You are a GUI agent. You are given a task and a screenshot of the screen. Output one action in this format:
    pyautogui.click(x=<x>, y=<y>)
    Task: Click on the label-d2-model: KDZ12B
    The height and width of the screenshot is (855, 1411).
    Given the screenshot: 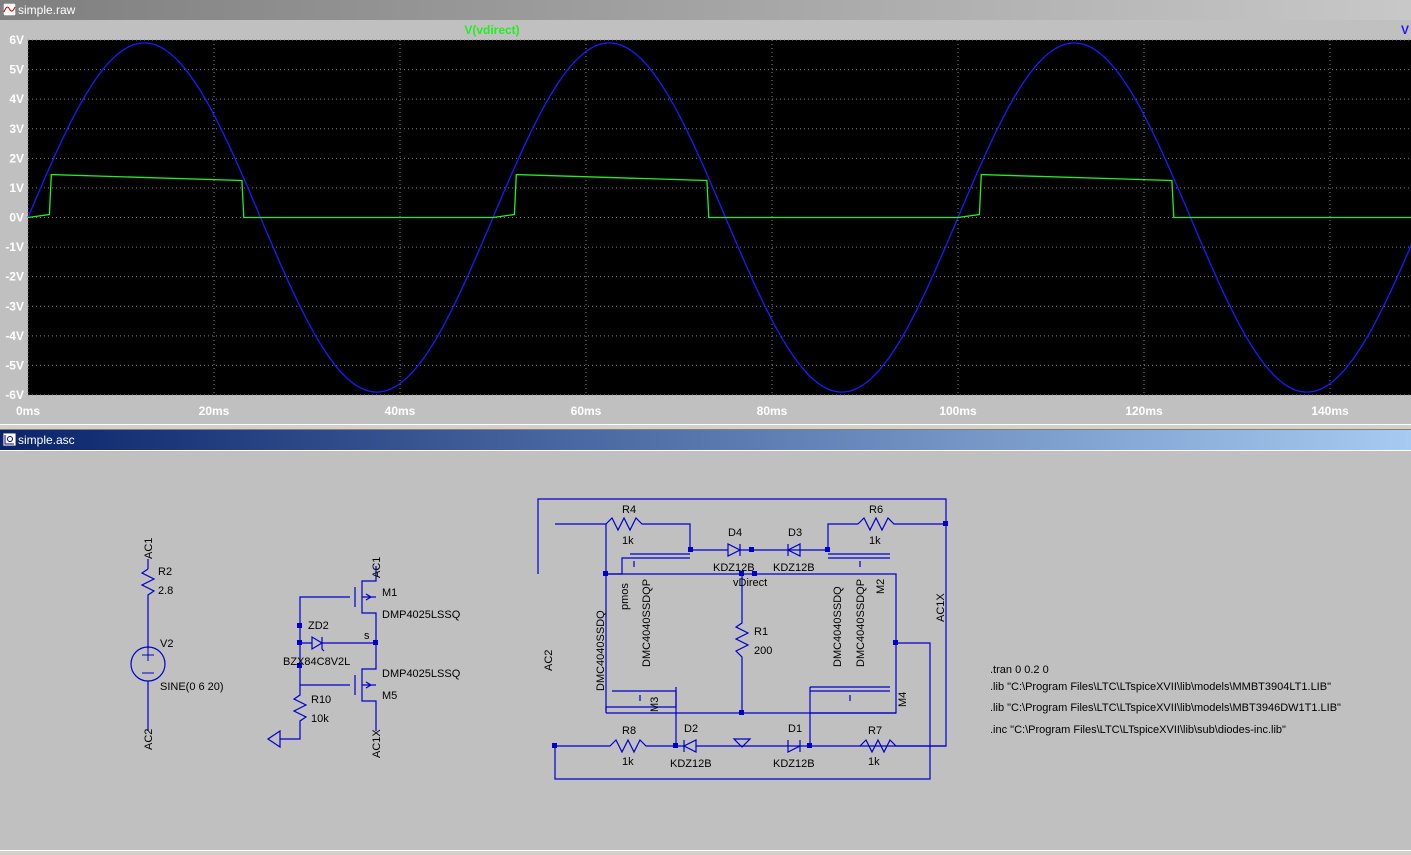 What is the action you would take?
    pyautogui.click(x=691, y=764)
    